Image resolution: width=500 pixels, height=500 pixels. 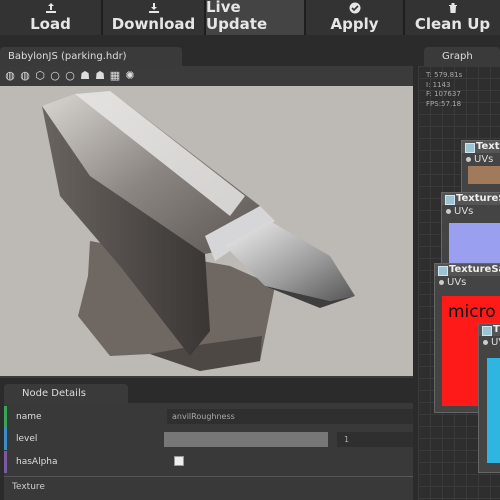 I want to click on node-title: TextureSa, so click(x=467, y=270).